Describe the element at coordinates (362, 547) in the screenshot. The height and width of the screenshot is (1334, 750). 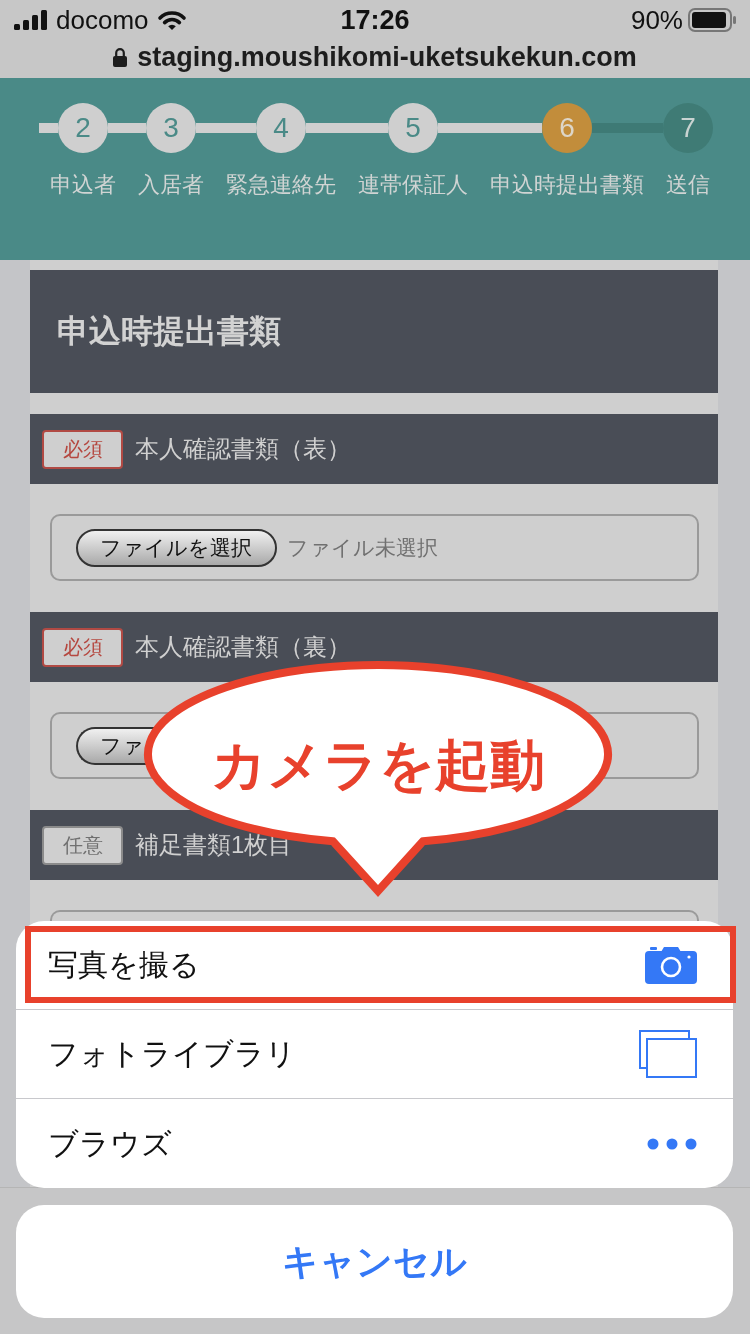
I see `file-status-text: ファイル未選択` at that location.